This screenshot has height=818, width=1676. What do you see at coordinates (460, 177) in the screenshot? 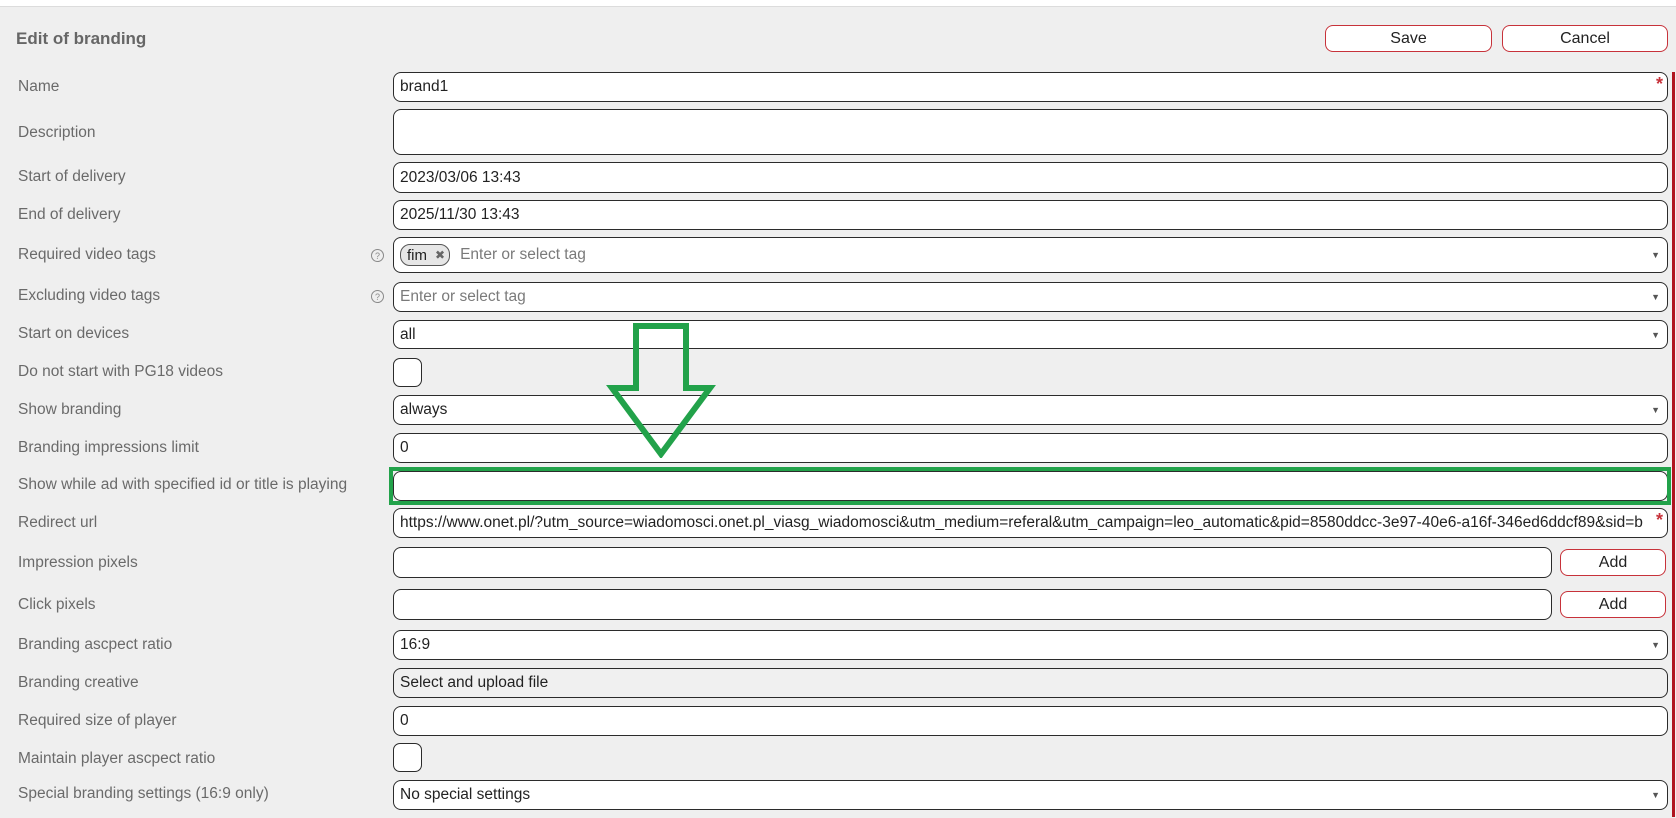
I see `start-delivery-value: 2023/03/06 13:43` at bounding box center [460, 177].